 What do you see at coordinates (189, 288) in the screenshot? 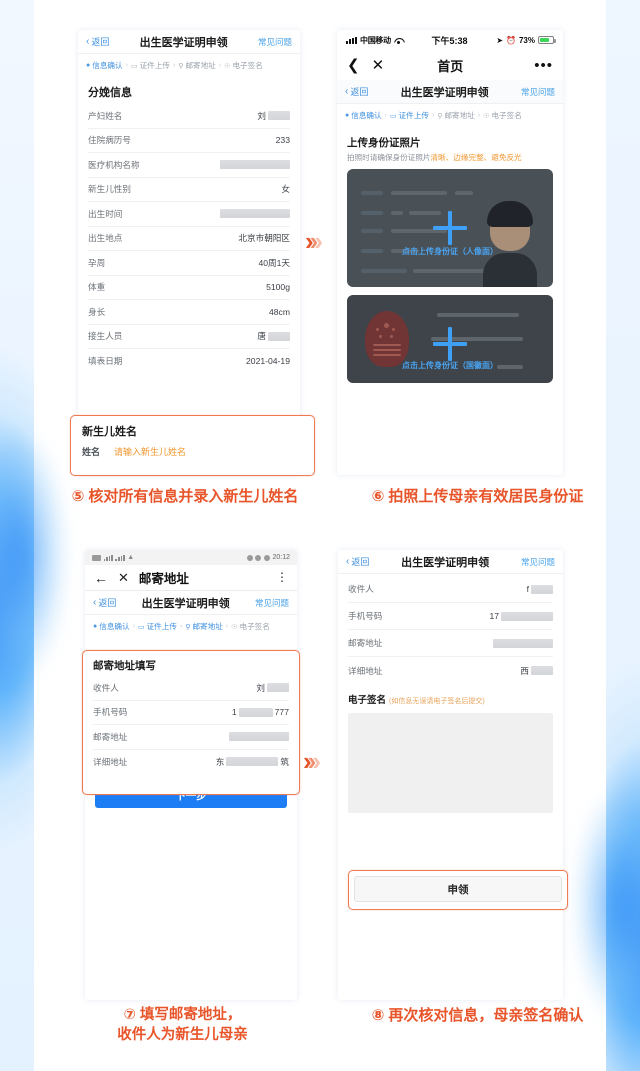
I see `table-row: 体重 5100g` at bounding box center [189, 288].